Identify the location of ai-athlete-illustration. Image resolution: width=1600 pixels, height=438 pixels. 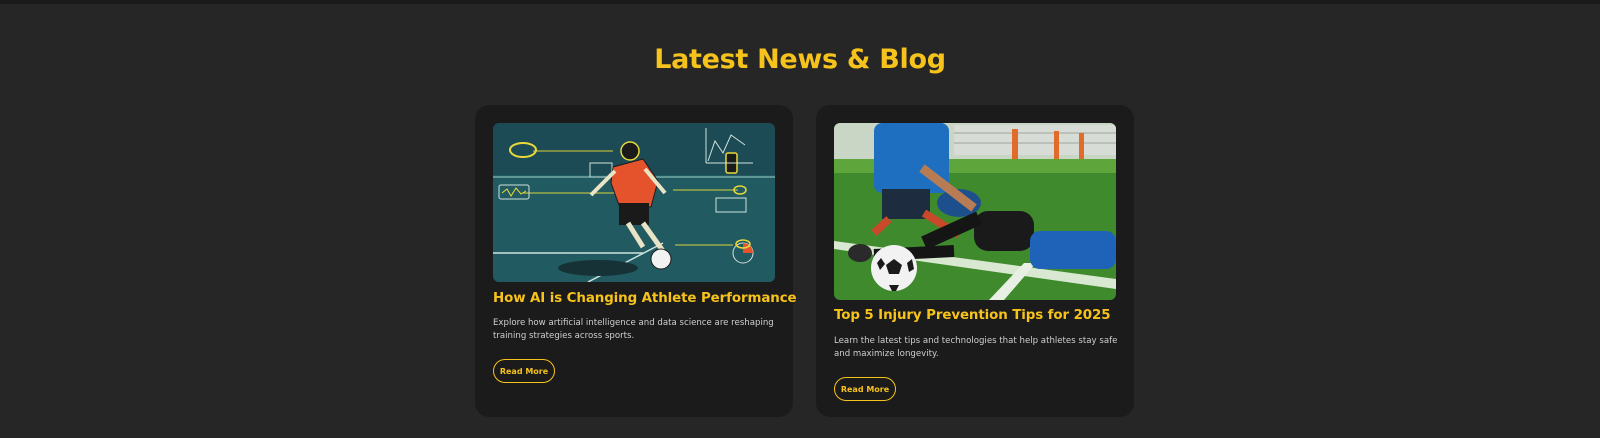
(634, 202).